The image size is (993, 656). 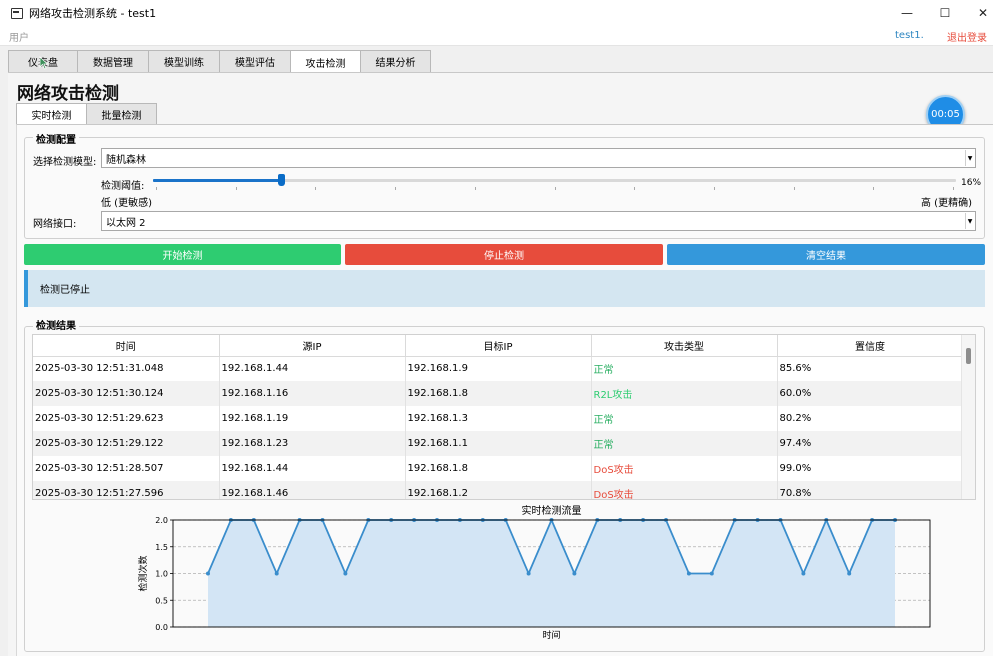 What do you see at coordinates (538, 158) in the screenshot?
I see `model-select: 随机森林 ▼` at bounding box center [538, 158].